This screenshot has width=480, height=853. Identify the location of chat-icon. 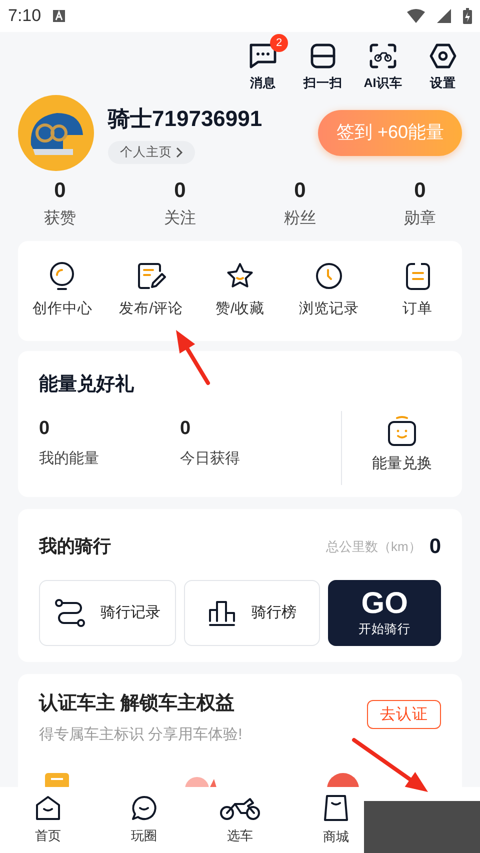
(144, 808).